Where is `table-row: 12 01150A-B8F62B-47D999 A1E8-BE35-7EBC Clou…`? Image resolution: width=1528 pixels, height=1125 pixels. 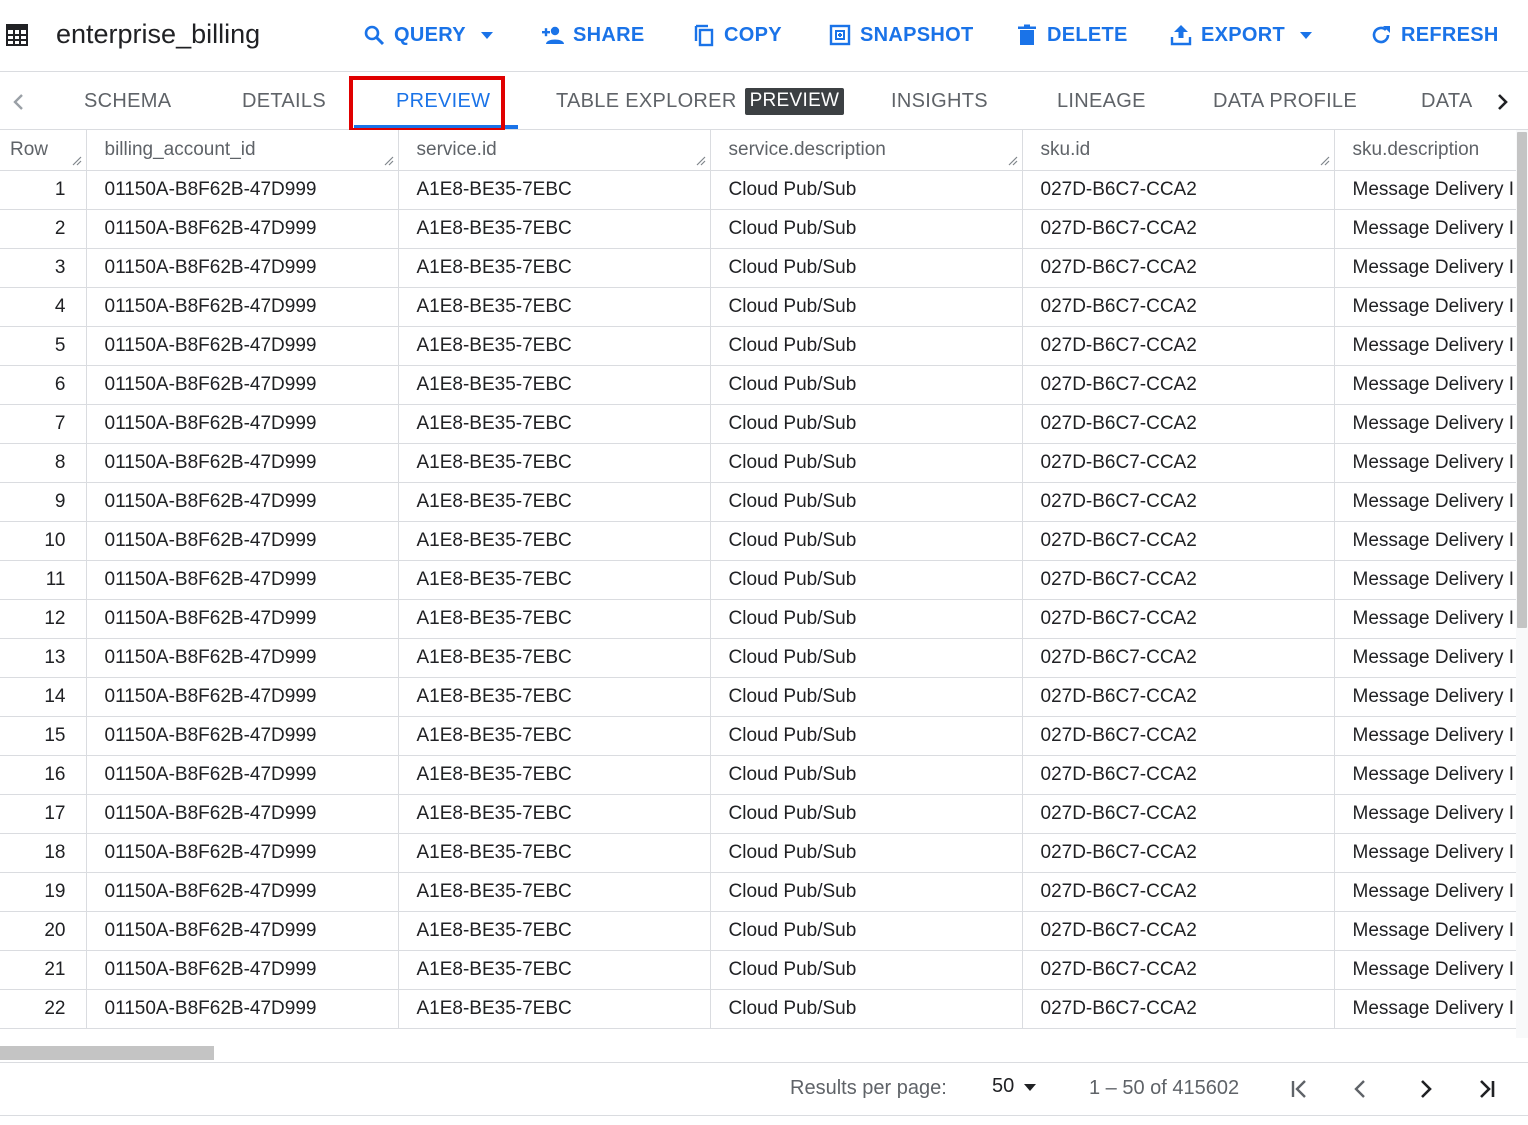
table-row: 12 01150A-B8F62B-47D999 A1E8-BE35-7EBC Clou… is located at coordinates (758, 619).